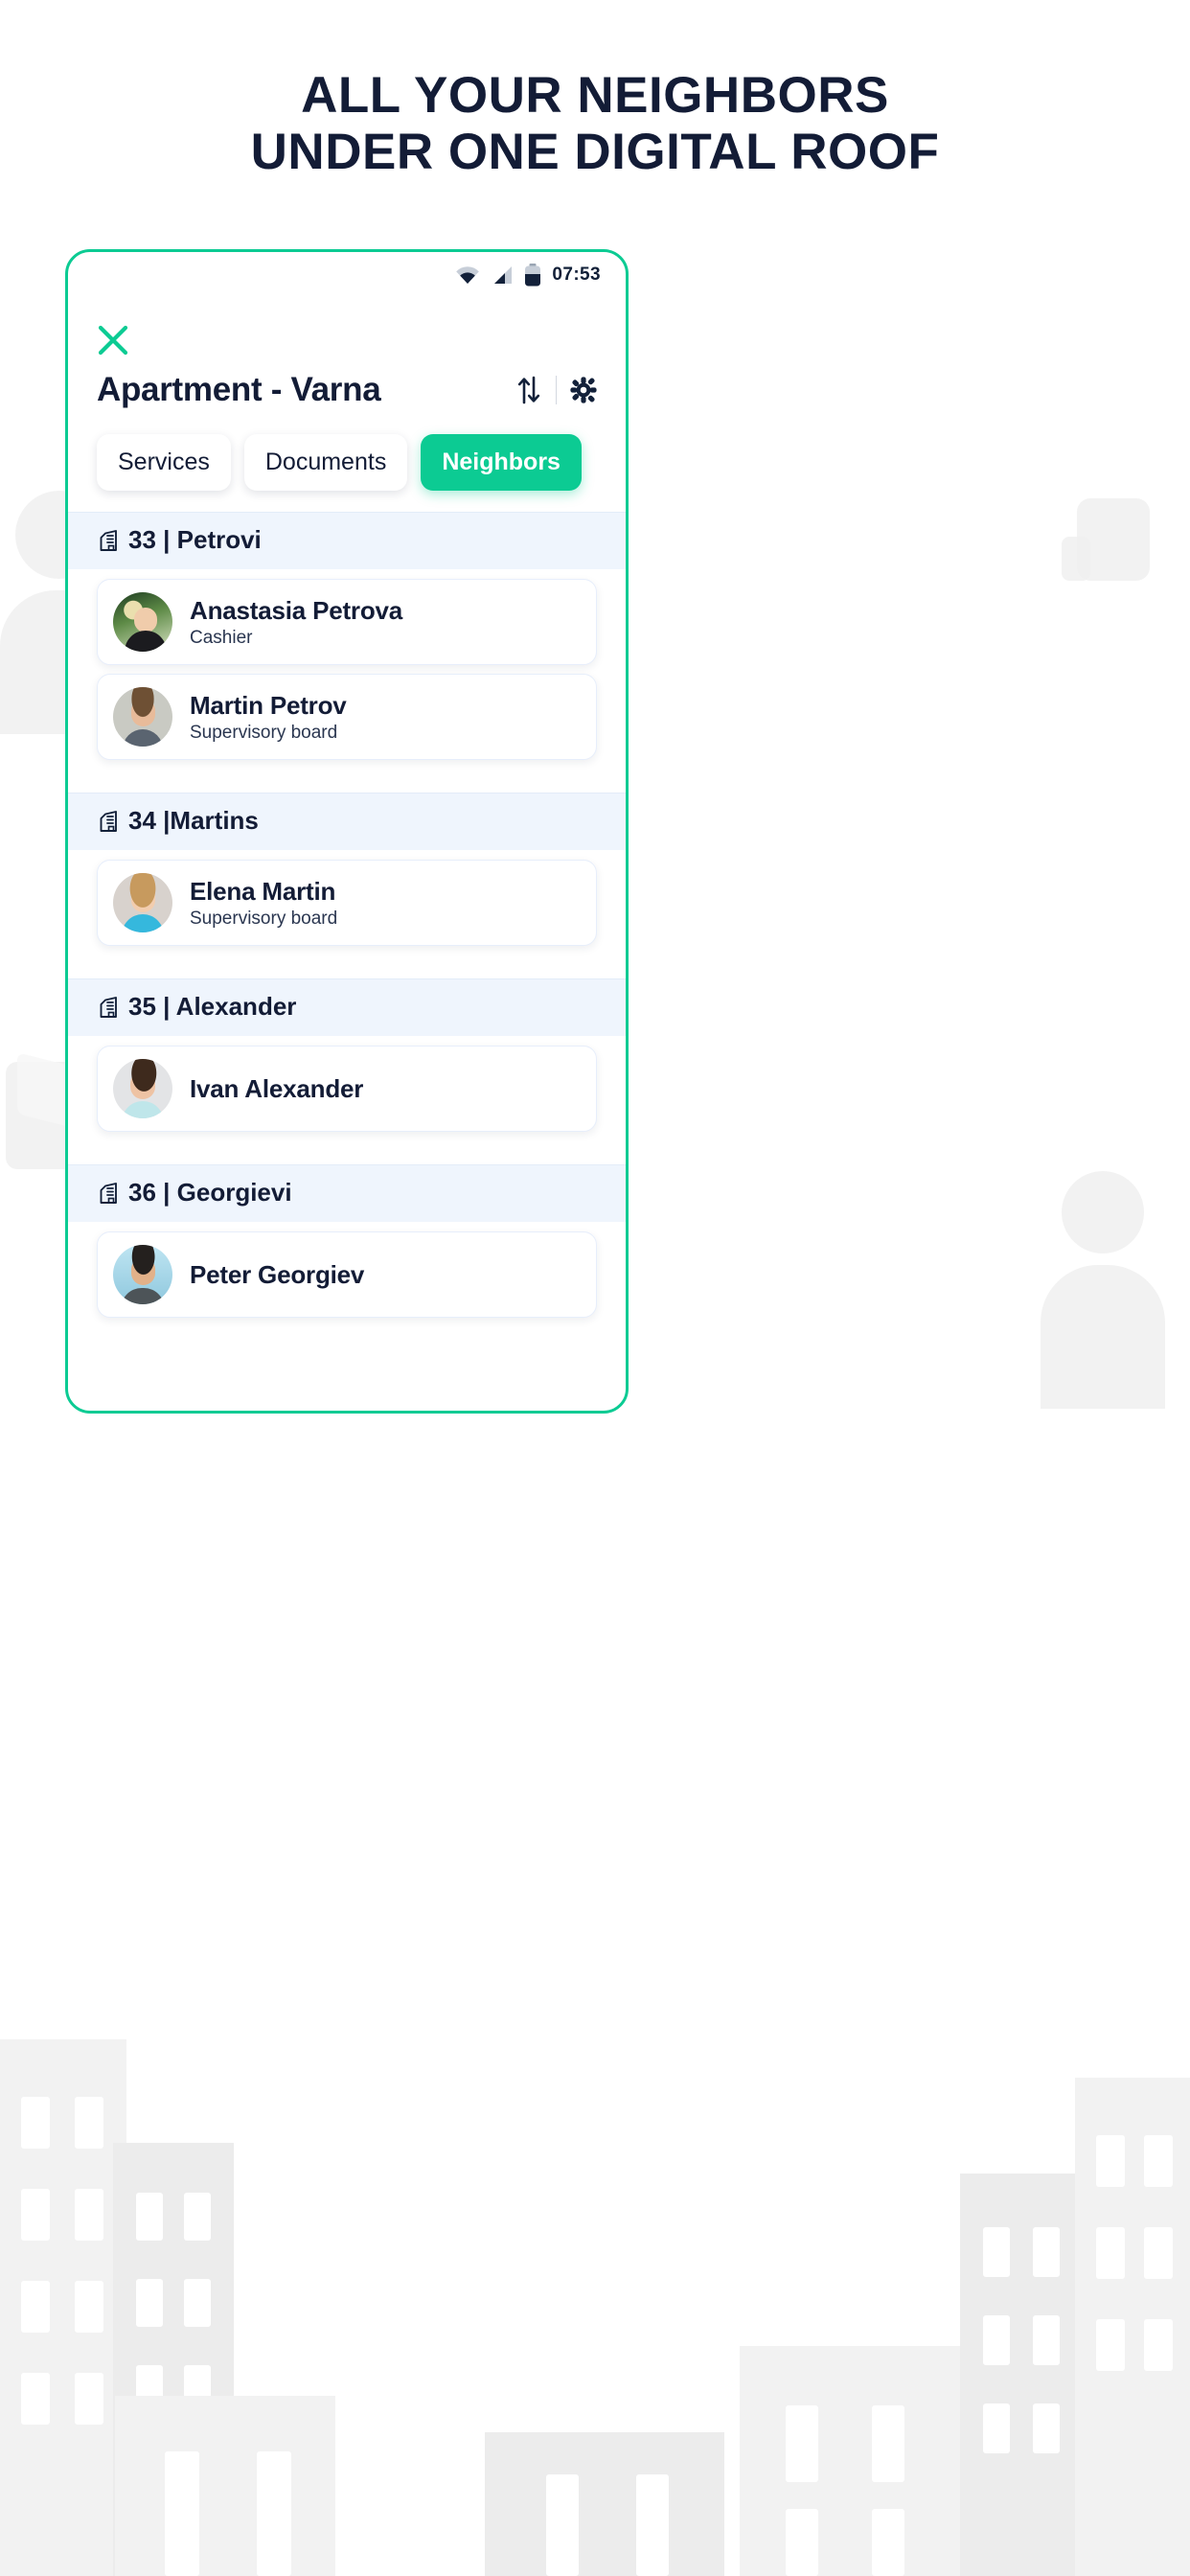 The height and width of the screenshot is (2576, 1190). What do you see at coordinates (347, 821) in the screenshot?
I see `group-header: 34 |Martins` at bounding box center [347, 821].